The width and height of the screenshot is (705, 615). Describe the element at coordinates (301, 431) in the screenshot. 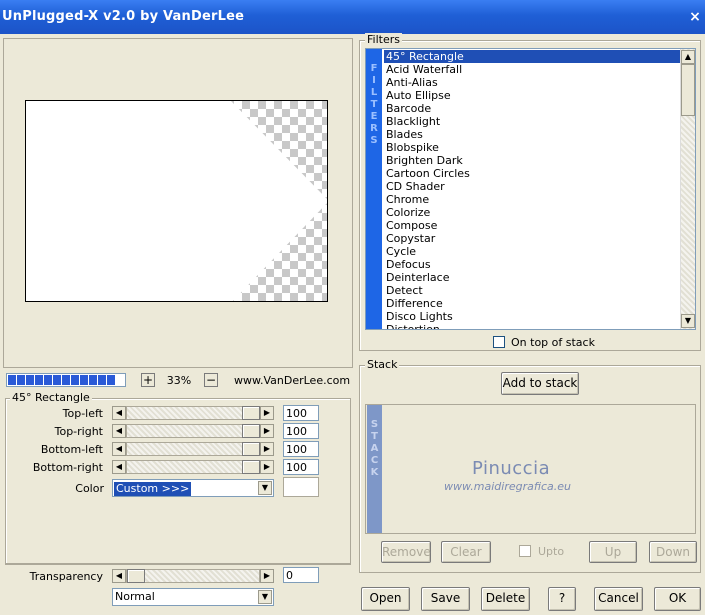

I see `top-right-value: 100` at that location.